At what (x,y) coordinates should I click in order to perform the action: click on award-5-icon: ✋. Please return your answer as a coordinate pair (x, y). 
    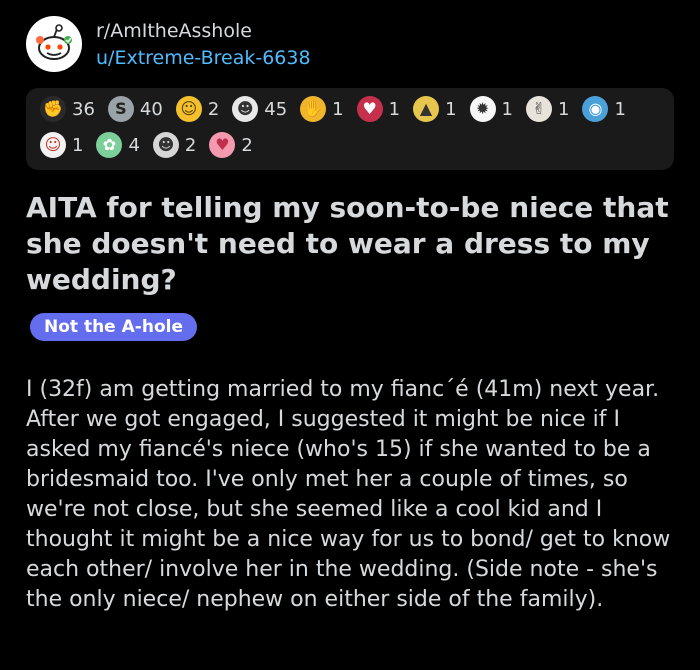
    Looking at the image, I should click on (313, 109).